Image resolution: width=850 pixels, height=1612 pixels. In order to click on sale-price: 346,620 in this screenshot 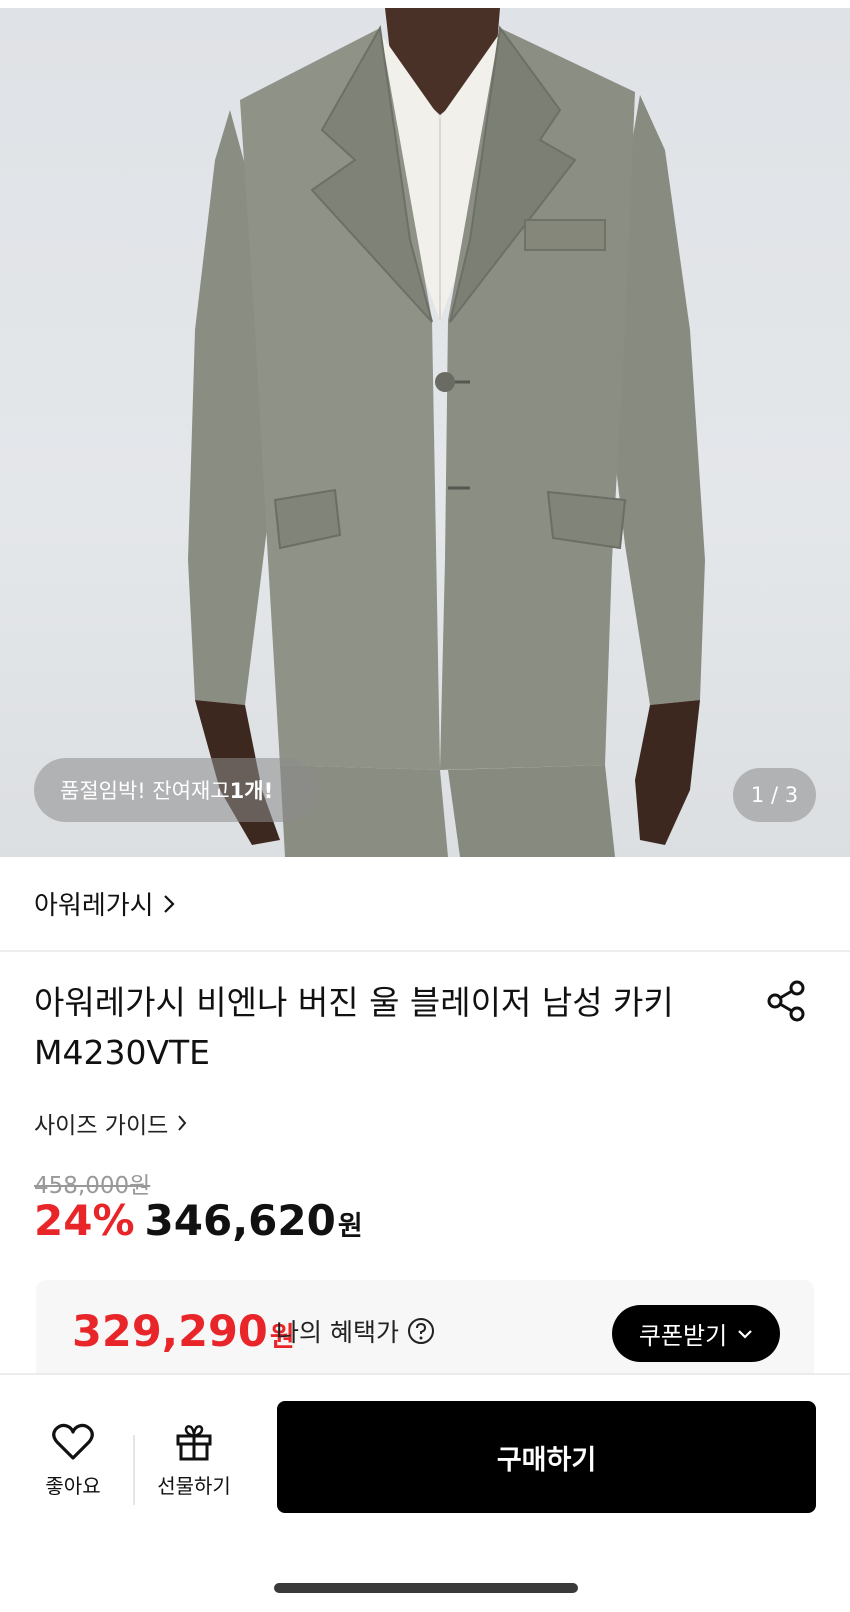, I will do `click(240, 1220)`.